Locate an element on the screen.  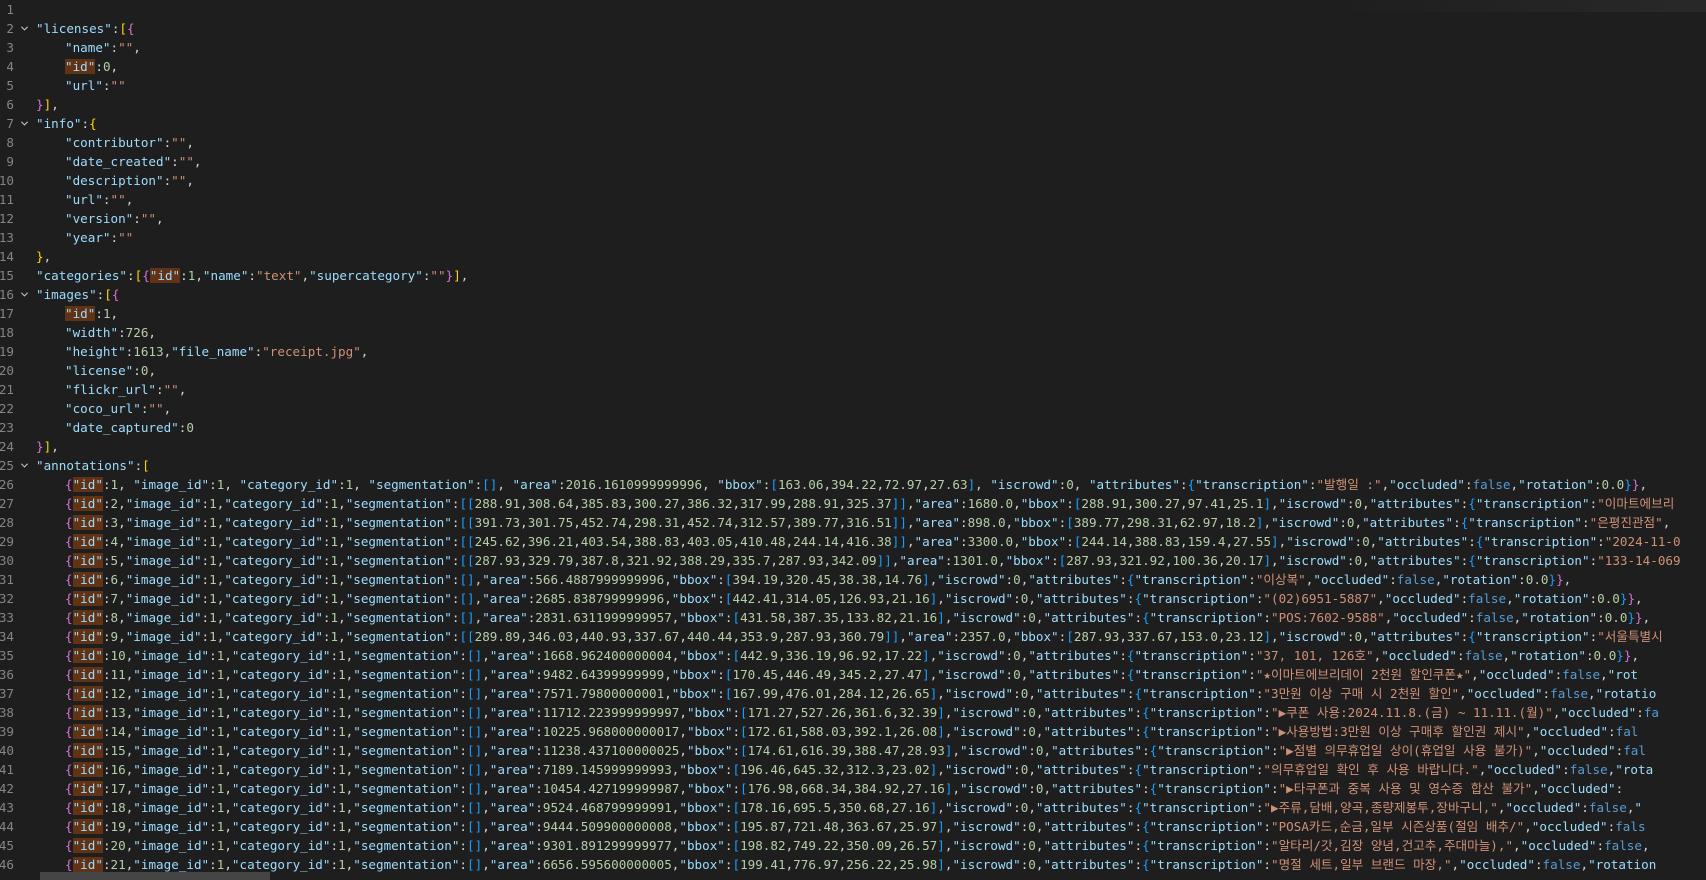
code-line: 23 "date_captured":0 is located at coordinates (853, 427).